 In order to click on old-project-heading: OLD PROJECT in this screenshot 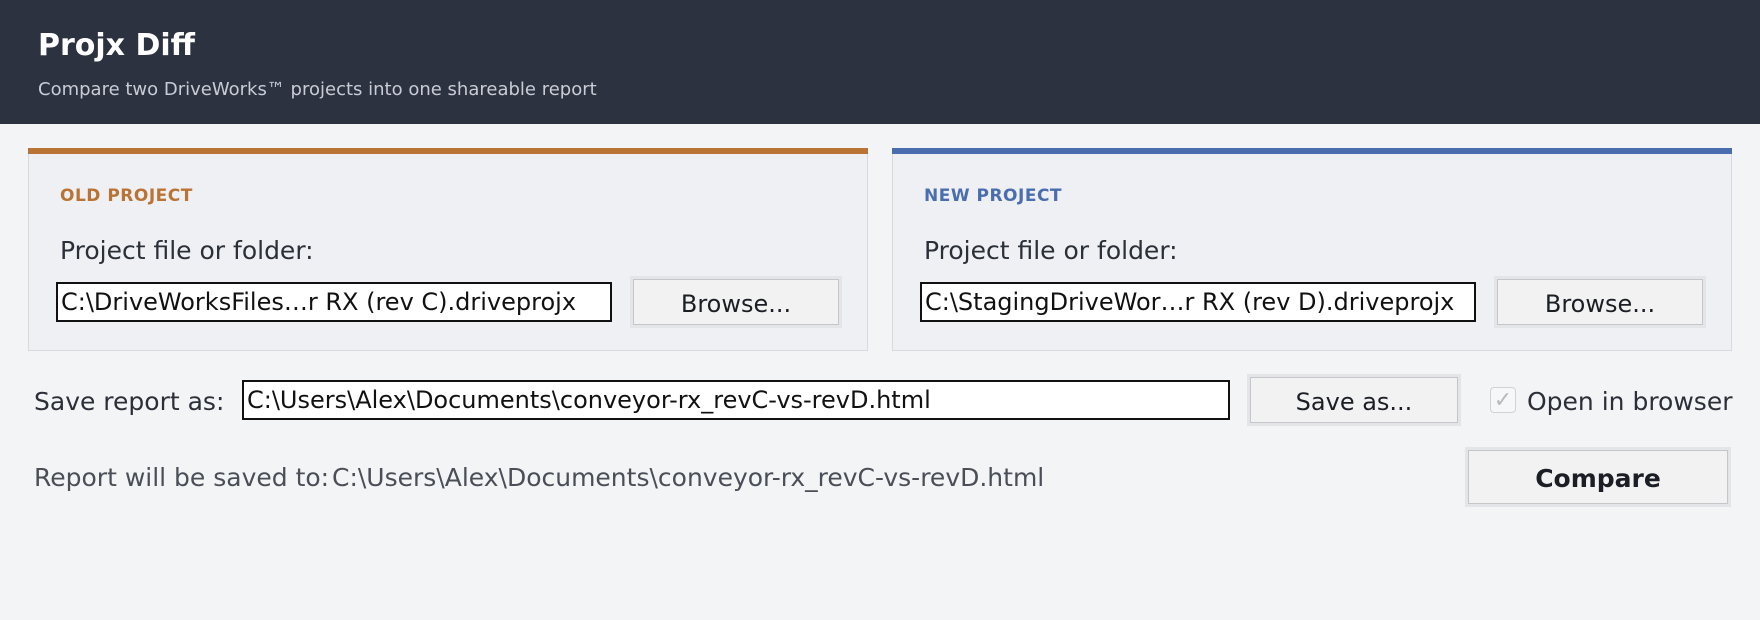, I will do `click(126, 196)`.